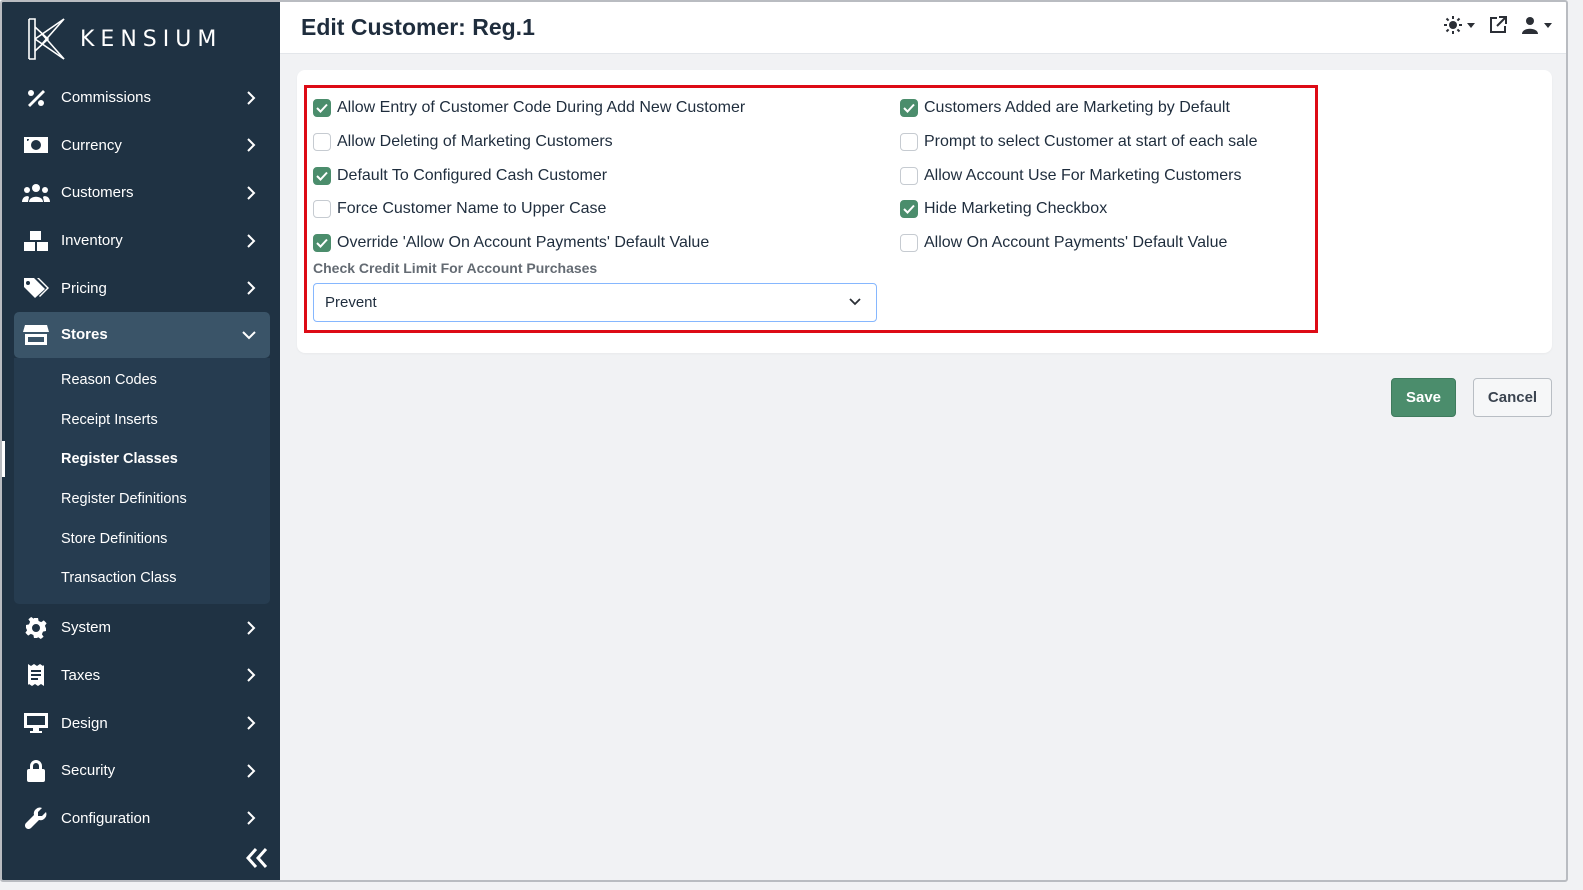 This screenshot has height=890, width=1583. What do you see at coordinates (1423, 397) in the screenshot?
I see `save-button: Save` at bounding box center [1423, 397].